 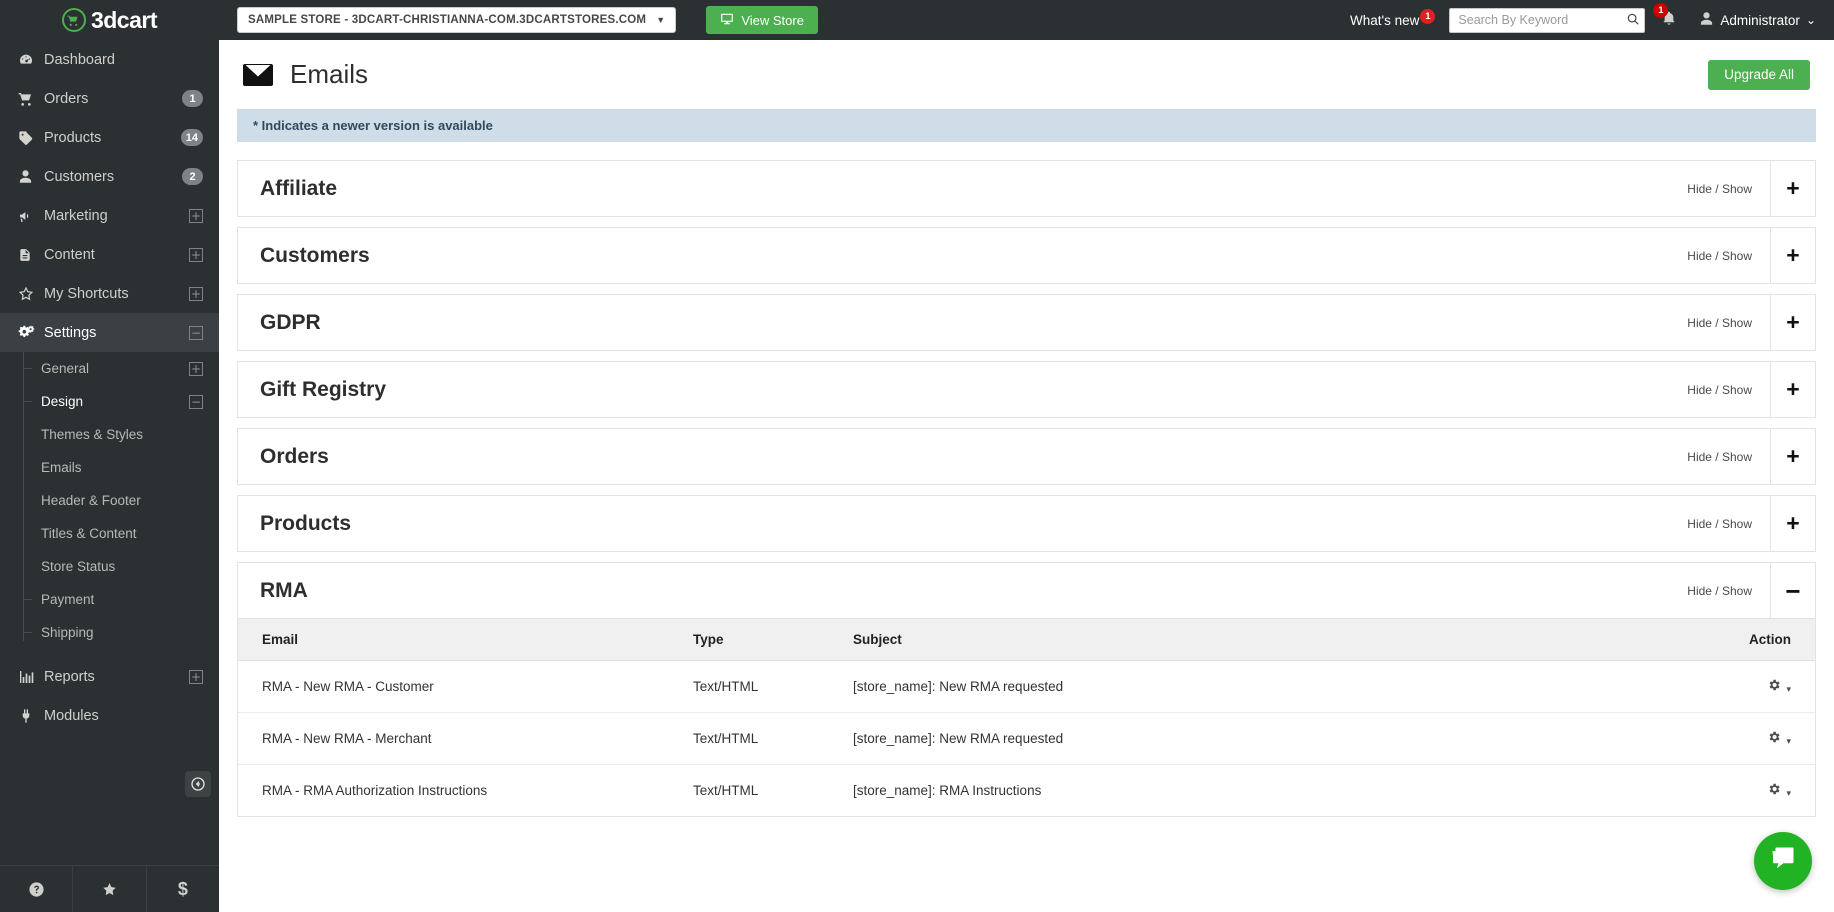 What do you see at coordinates (31, 138) in the screenshot?
I see `tag-icon` at bounding box center [31, 138].